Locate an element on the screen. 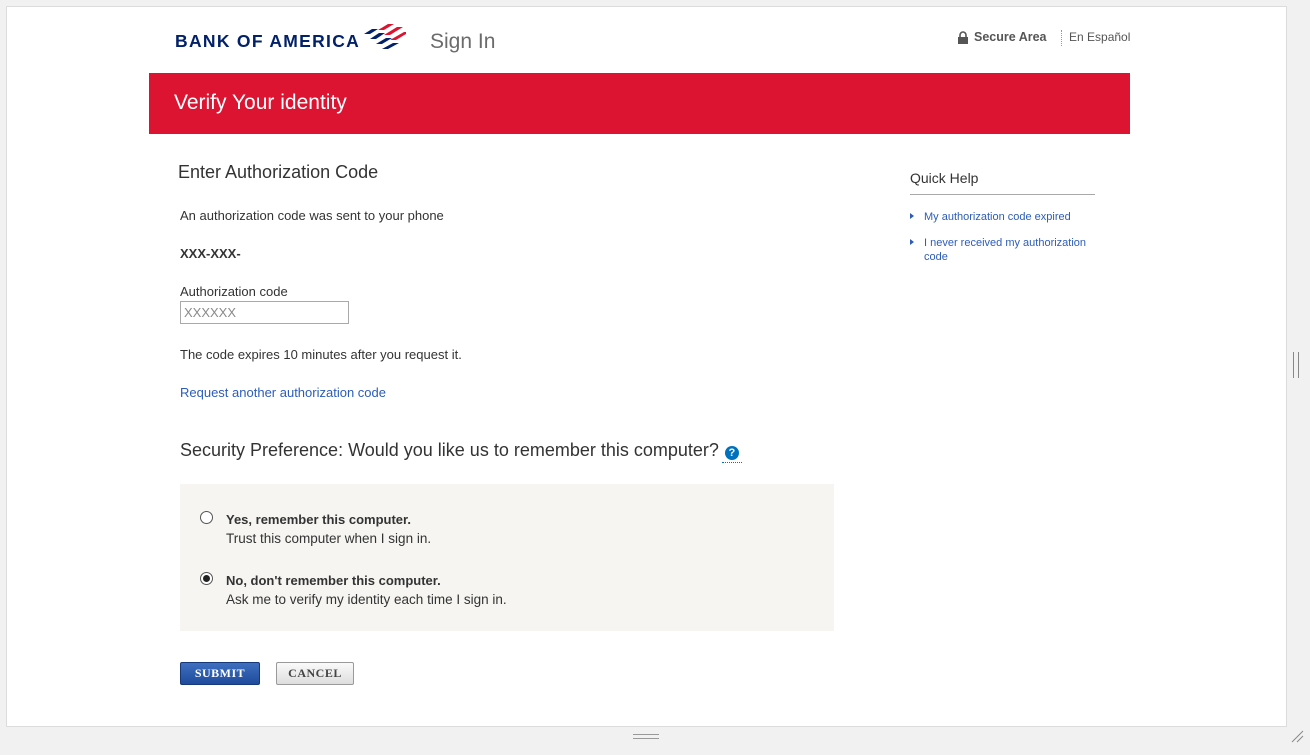 Image resolution: width=1310 pixels, height=755 pixels. masked-phone-number: XXX-XXX- is located at coordinates (210, 253).